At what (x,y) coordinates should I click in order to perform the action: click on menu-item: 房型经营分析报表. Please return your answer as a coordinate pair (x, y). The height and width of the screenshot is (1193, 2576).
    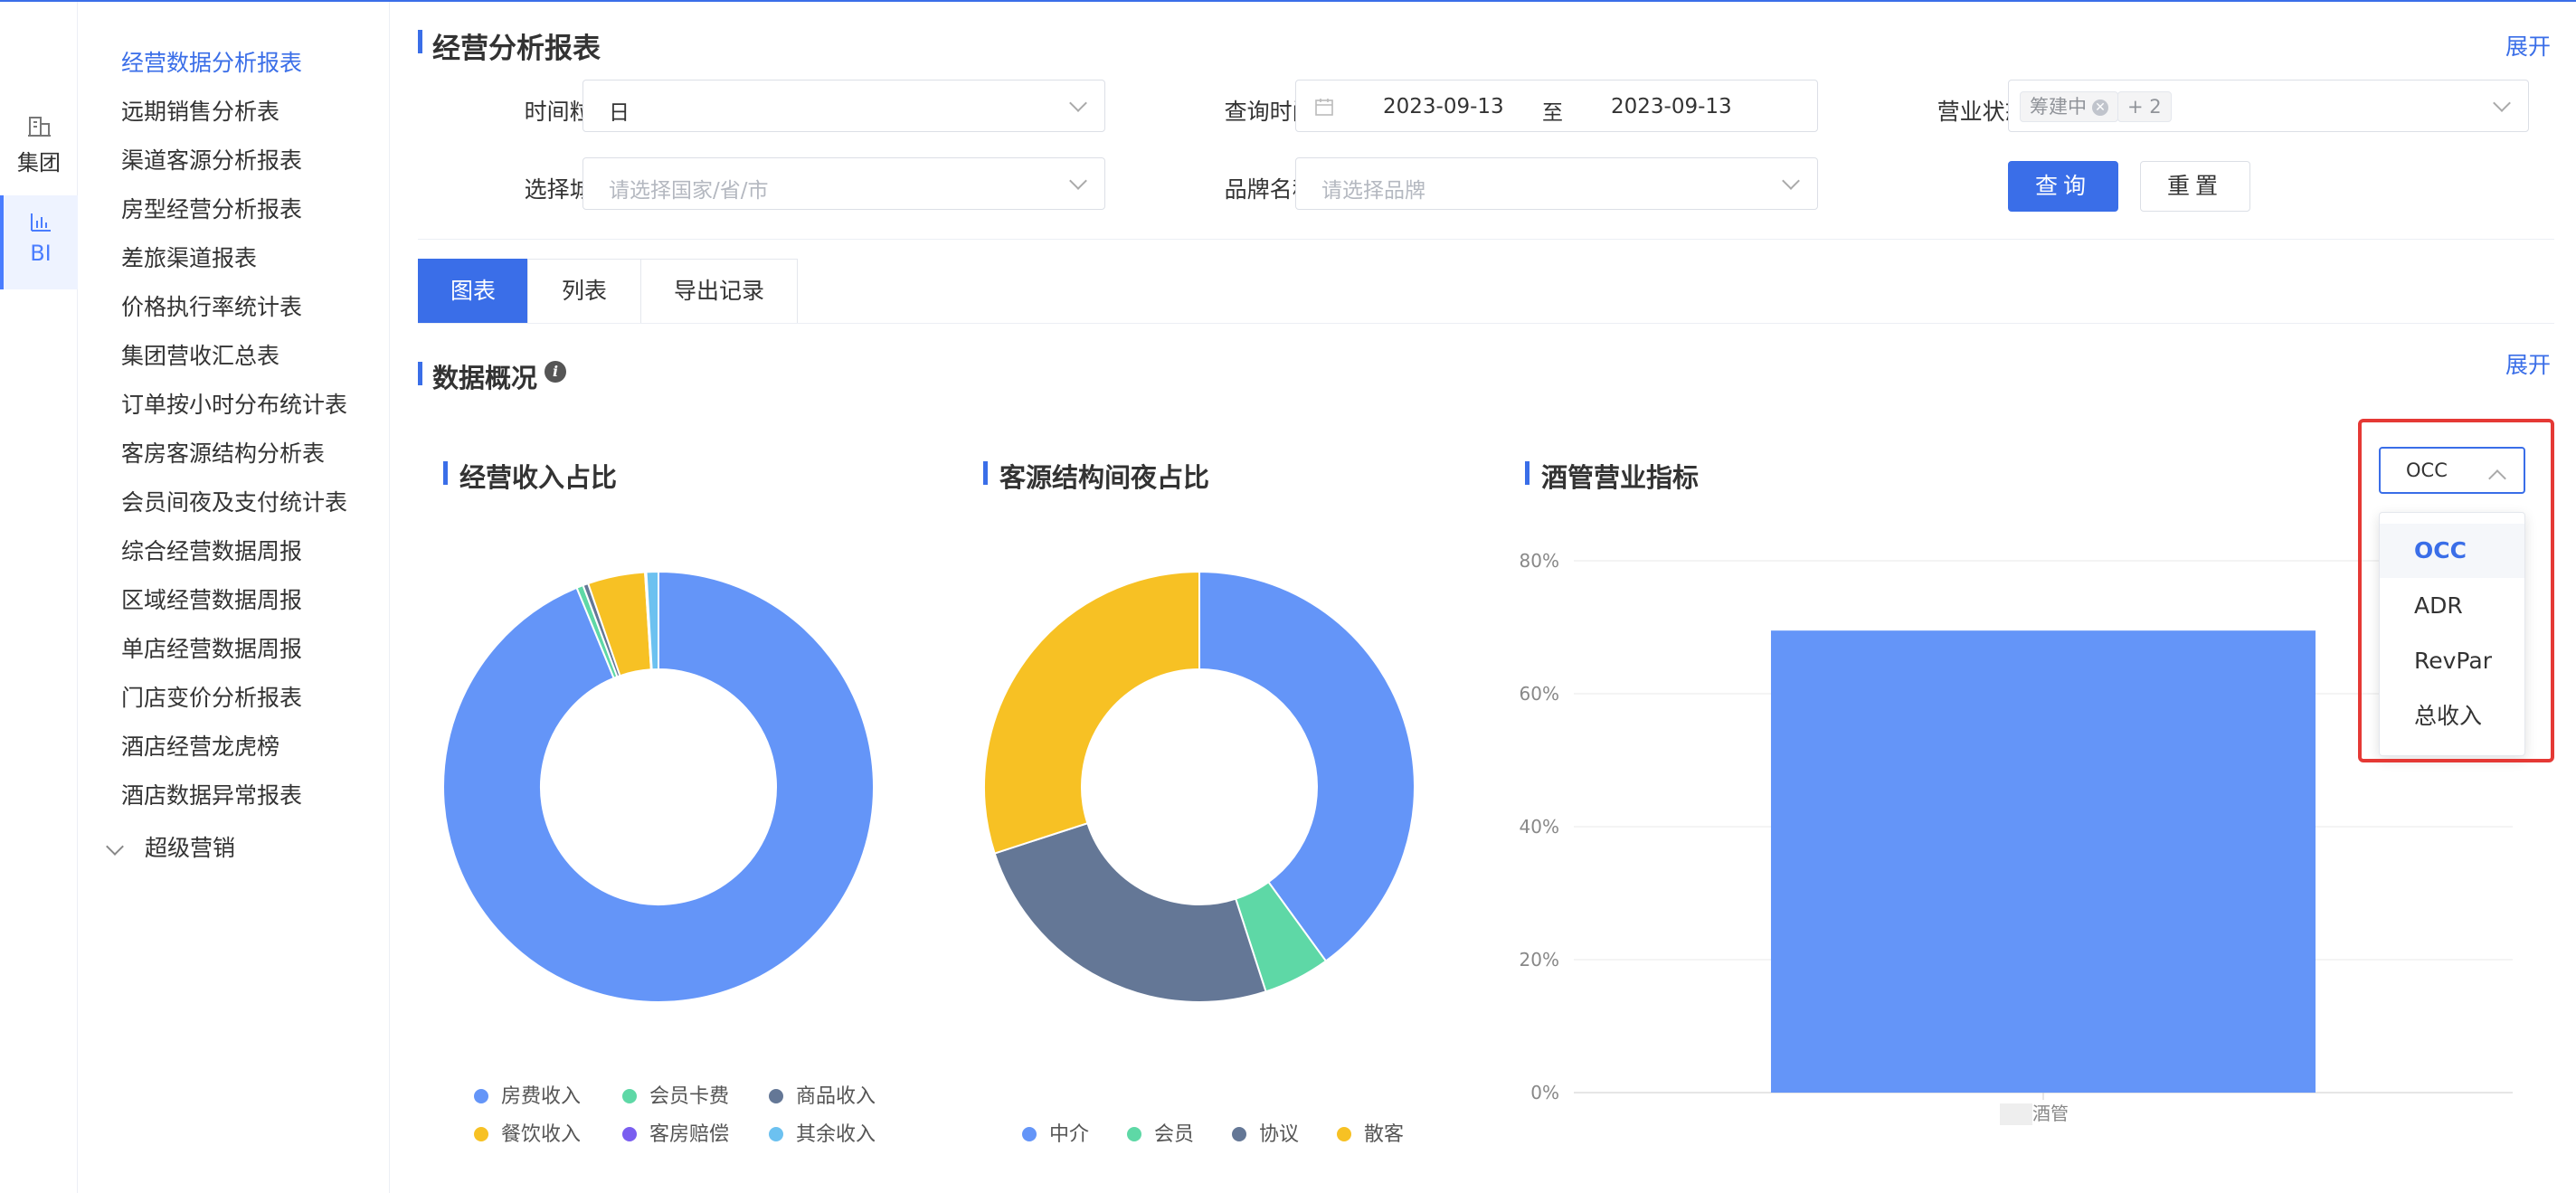
    Looking at the image, I should click on (212, 208).